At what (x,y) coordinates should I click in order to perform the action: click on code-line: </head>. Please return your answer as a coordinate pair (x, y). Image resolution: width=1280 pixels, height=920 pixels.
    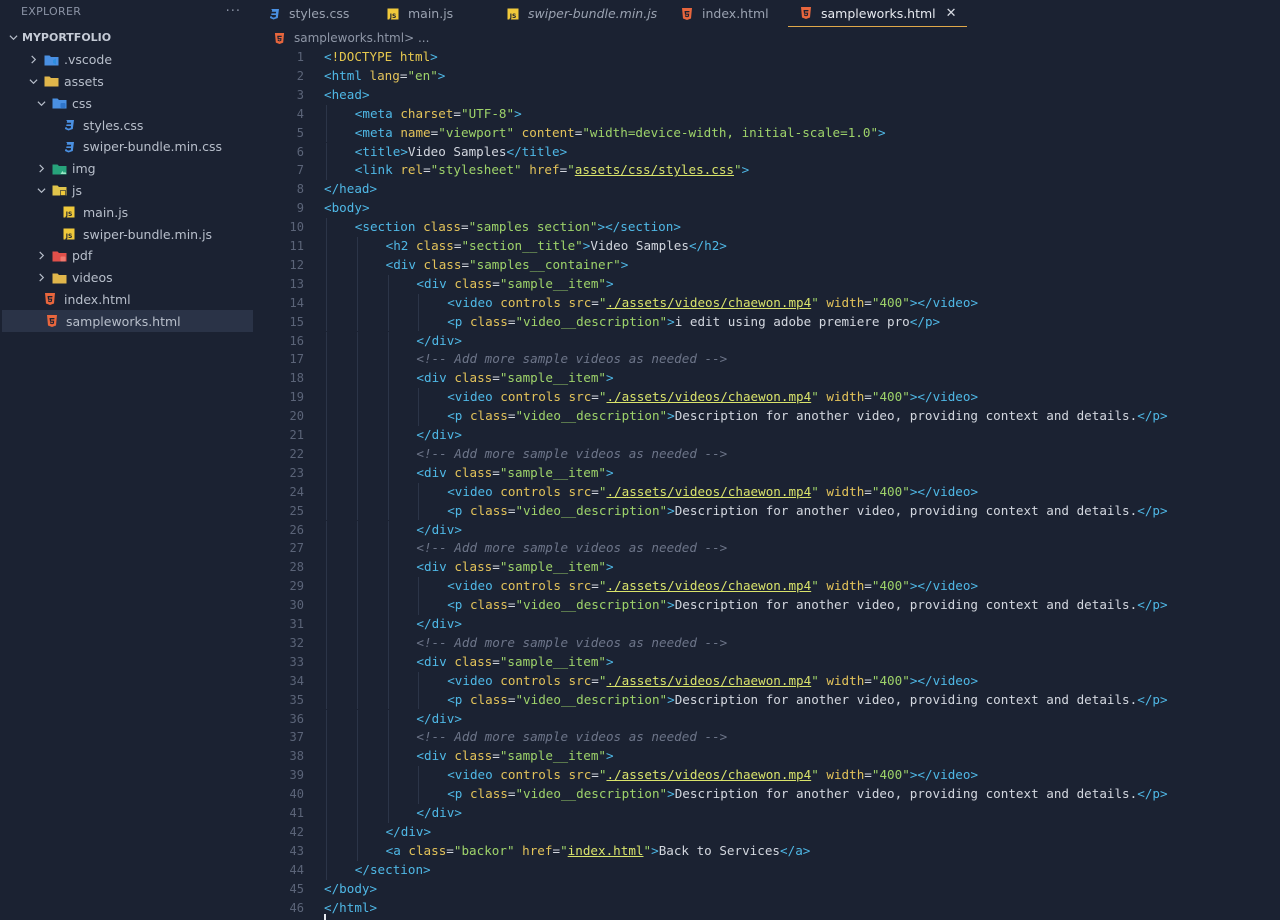
    Looking at the image, I should click on (350, 189).